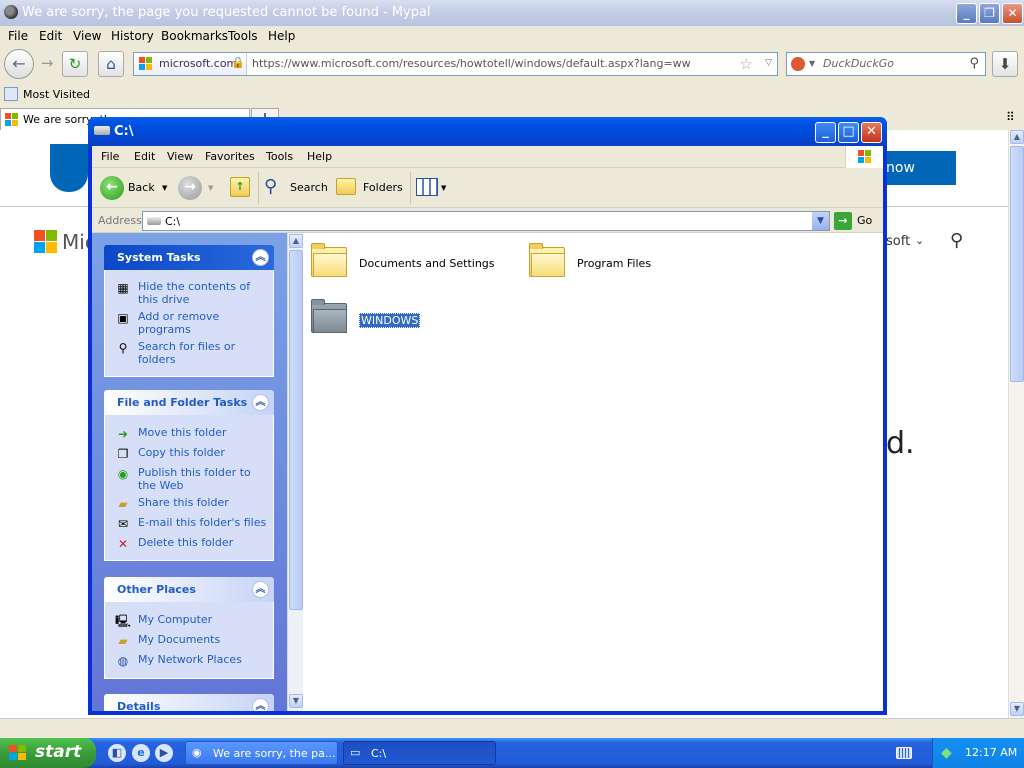 The height and width of the screenshot is (768, 1024). Describe the element at coordinates (991, 752) in the screenshot. I see `clock: 12:17 AM` at that location.